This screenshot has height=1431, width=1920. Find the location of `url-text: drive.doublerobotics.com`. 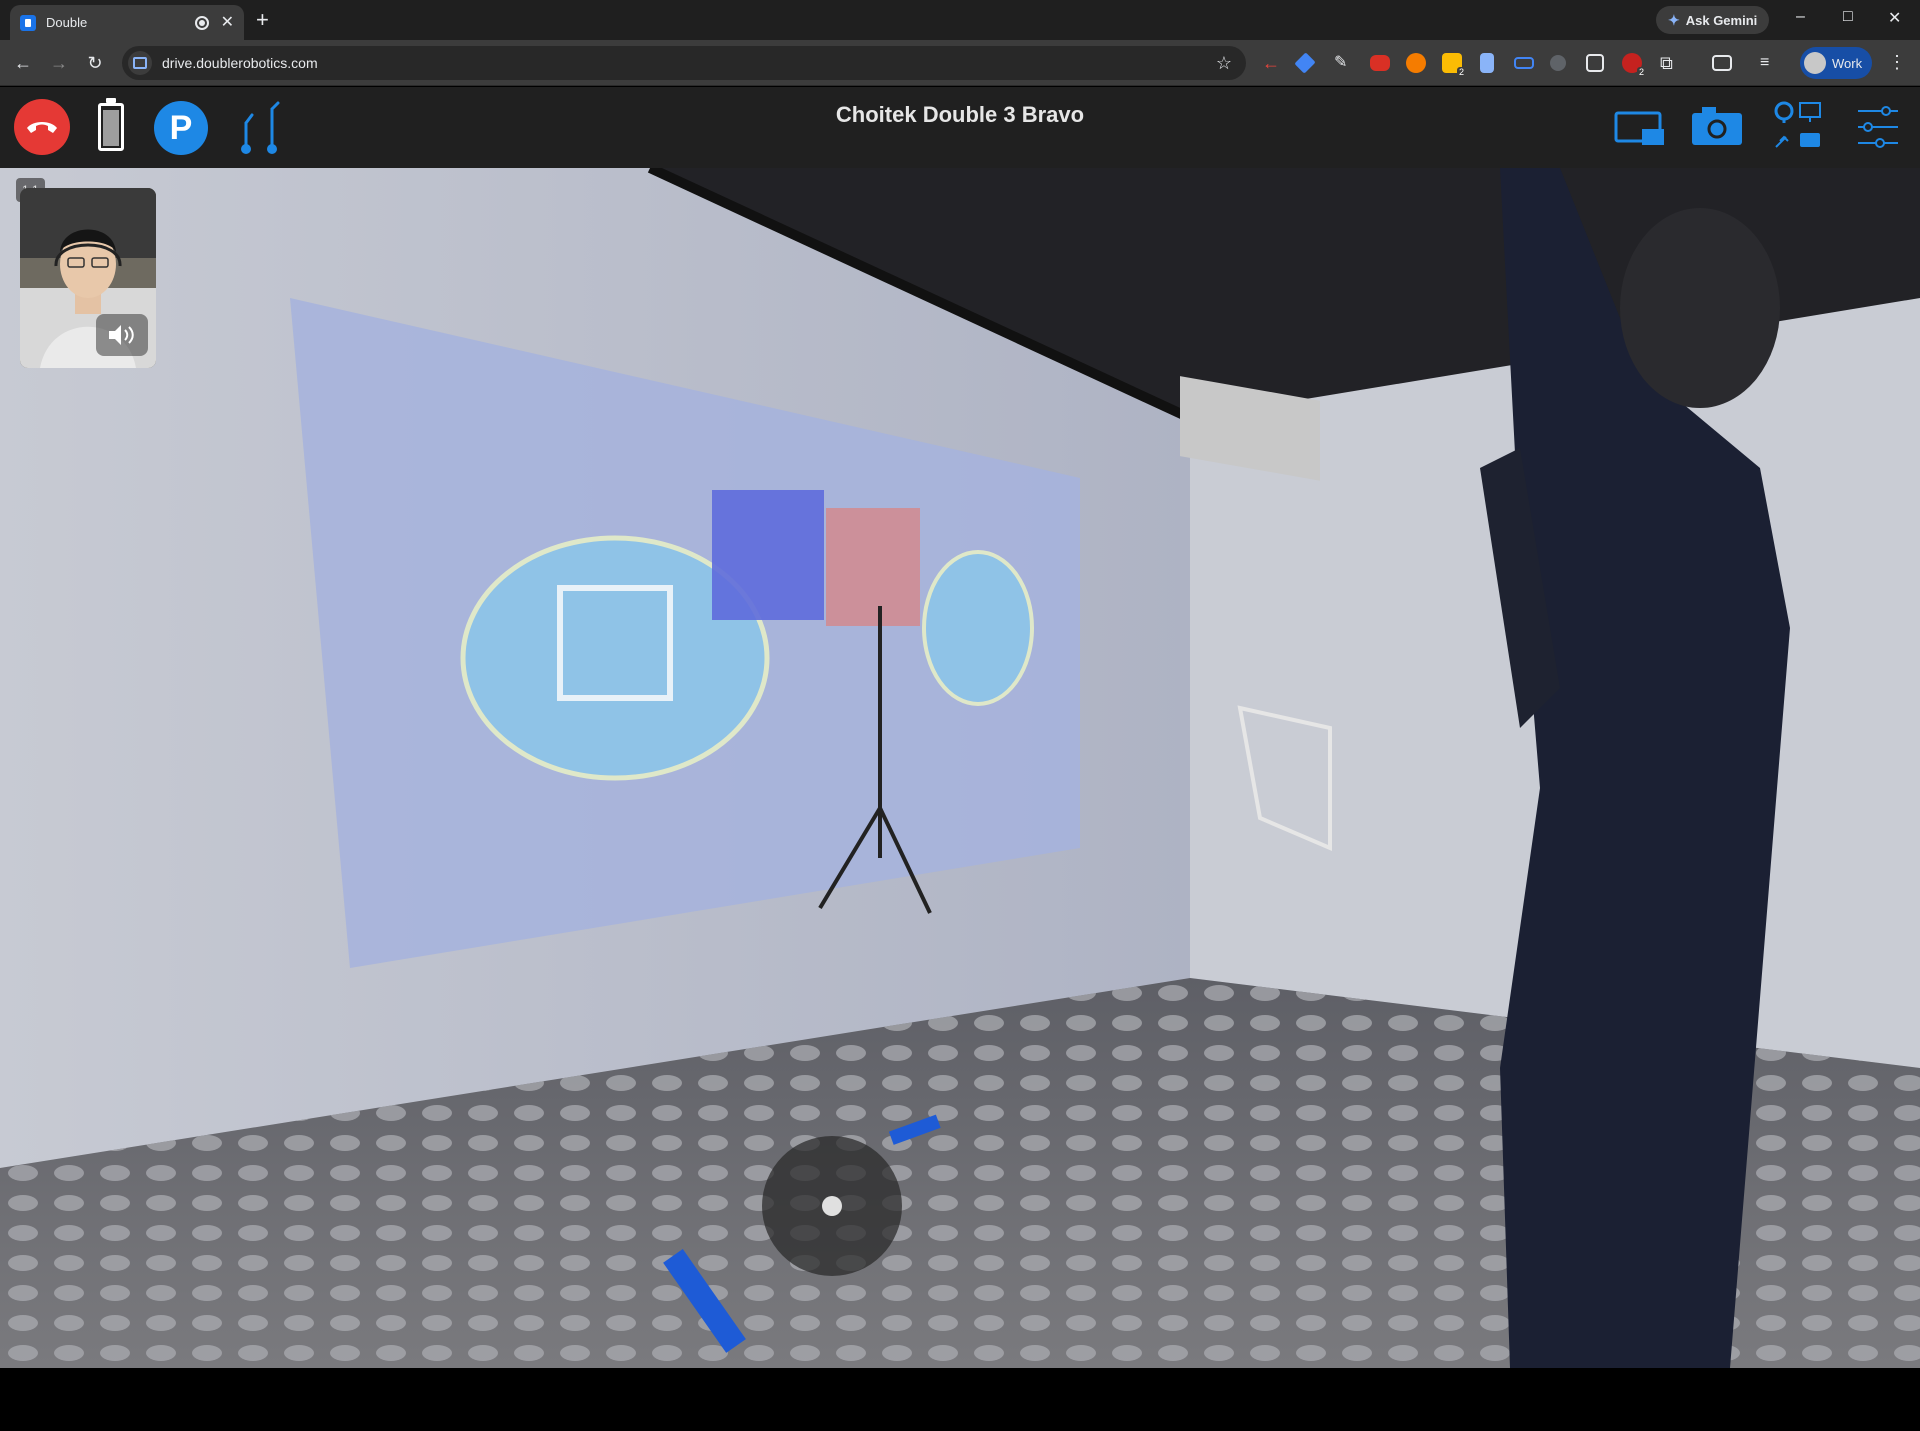

url-text: drive.doublerobotics.com is located at coordinates (689, 63).